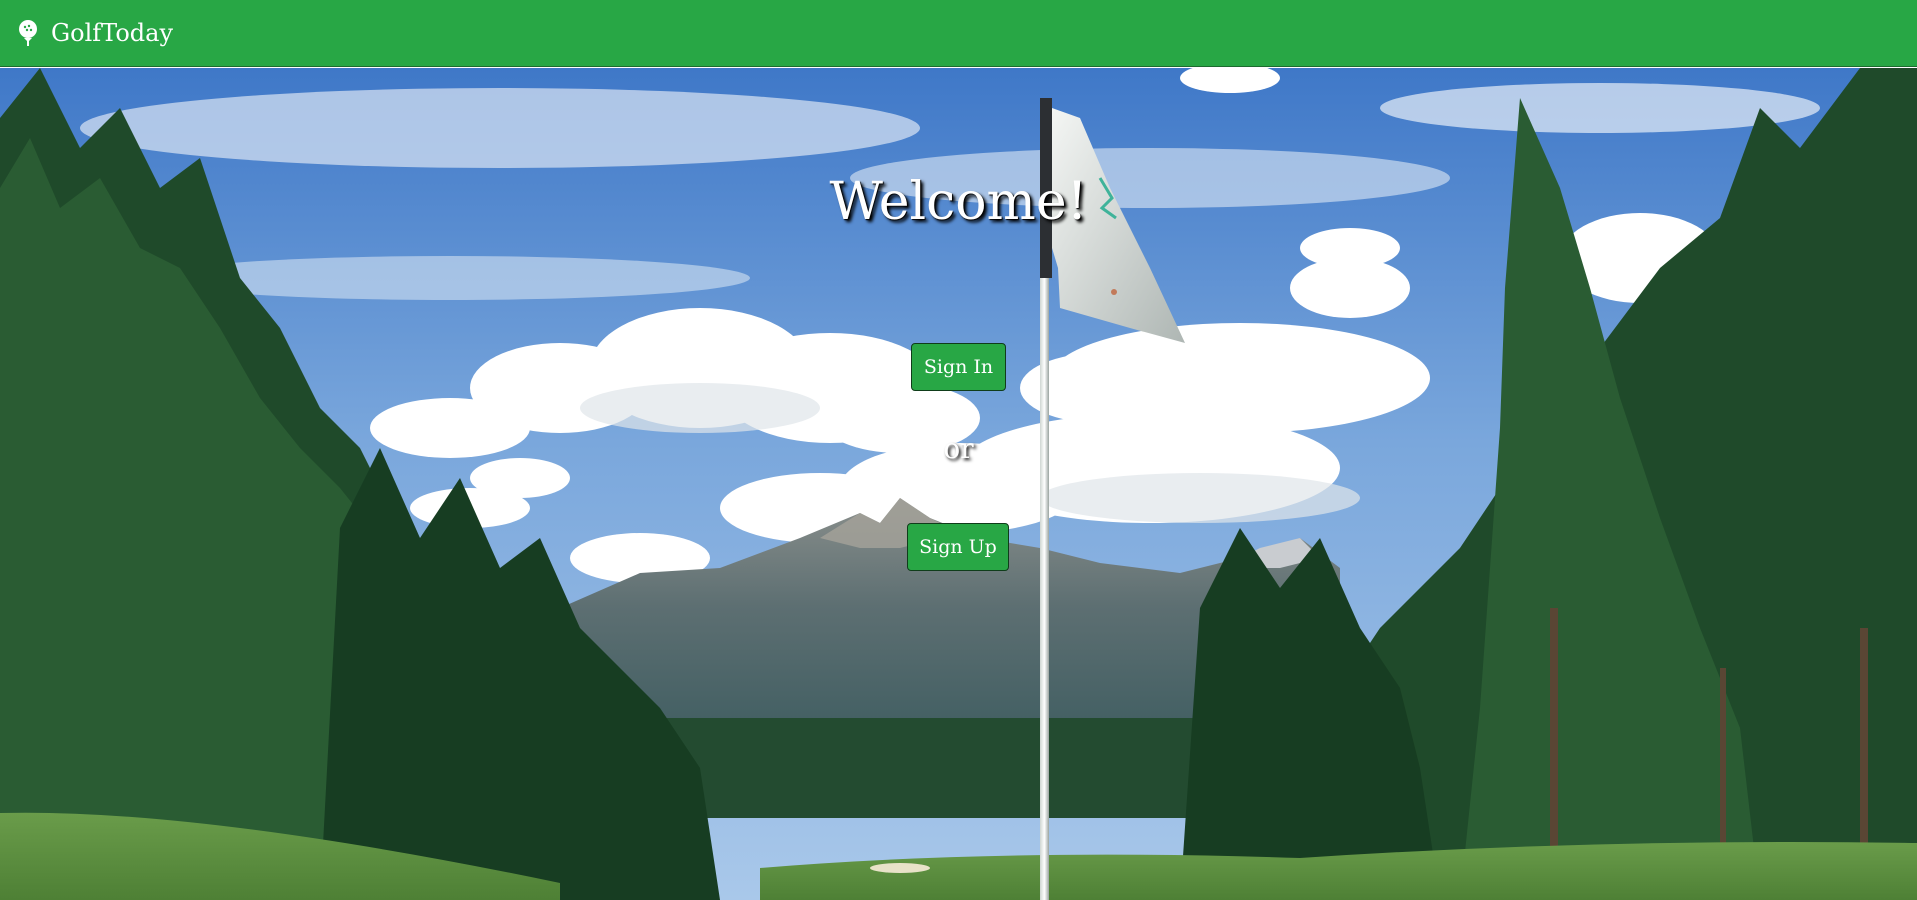 This screenshot has height=900, width=1917. I want to click on golf-ball-on-tee-icon, so click(28, 33).